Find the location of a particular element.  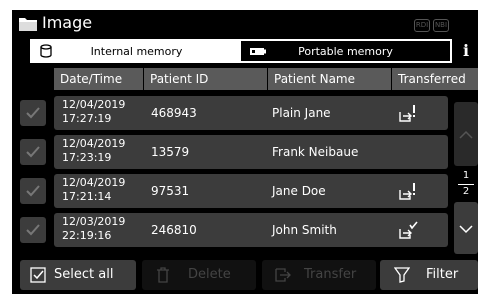

memory-tabs: Internal memory Portable memory is located at coordinates (241, 51).